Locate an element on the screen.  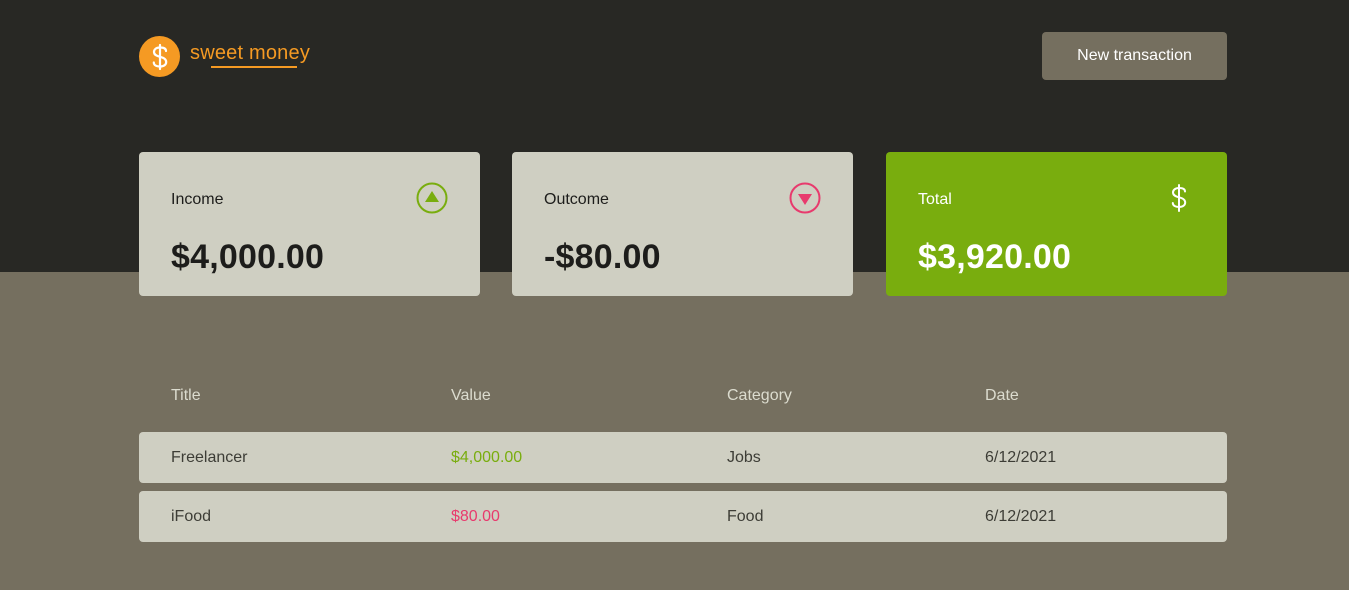
outcome-card: Outcome -$80.00 is located at coordinates (682, 224).